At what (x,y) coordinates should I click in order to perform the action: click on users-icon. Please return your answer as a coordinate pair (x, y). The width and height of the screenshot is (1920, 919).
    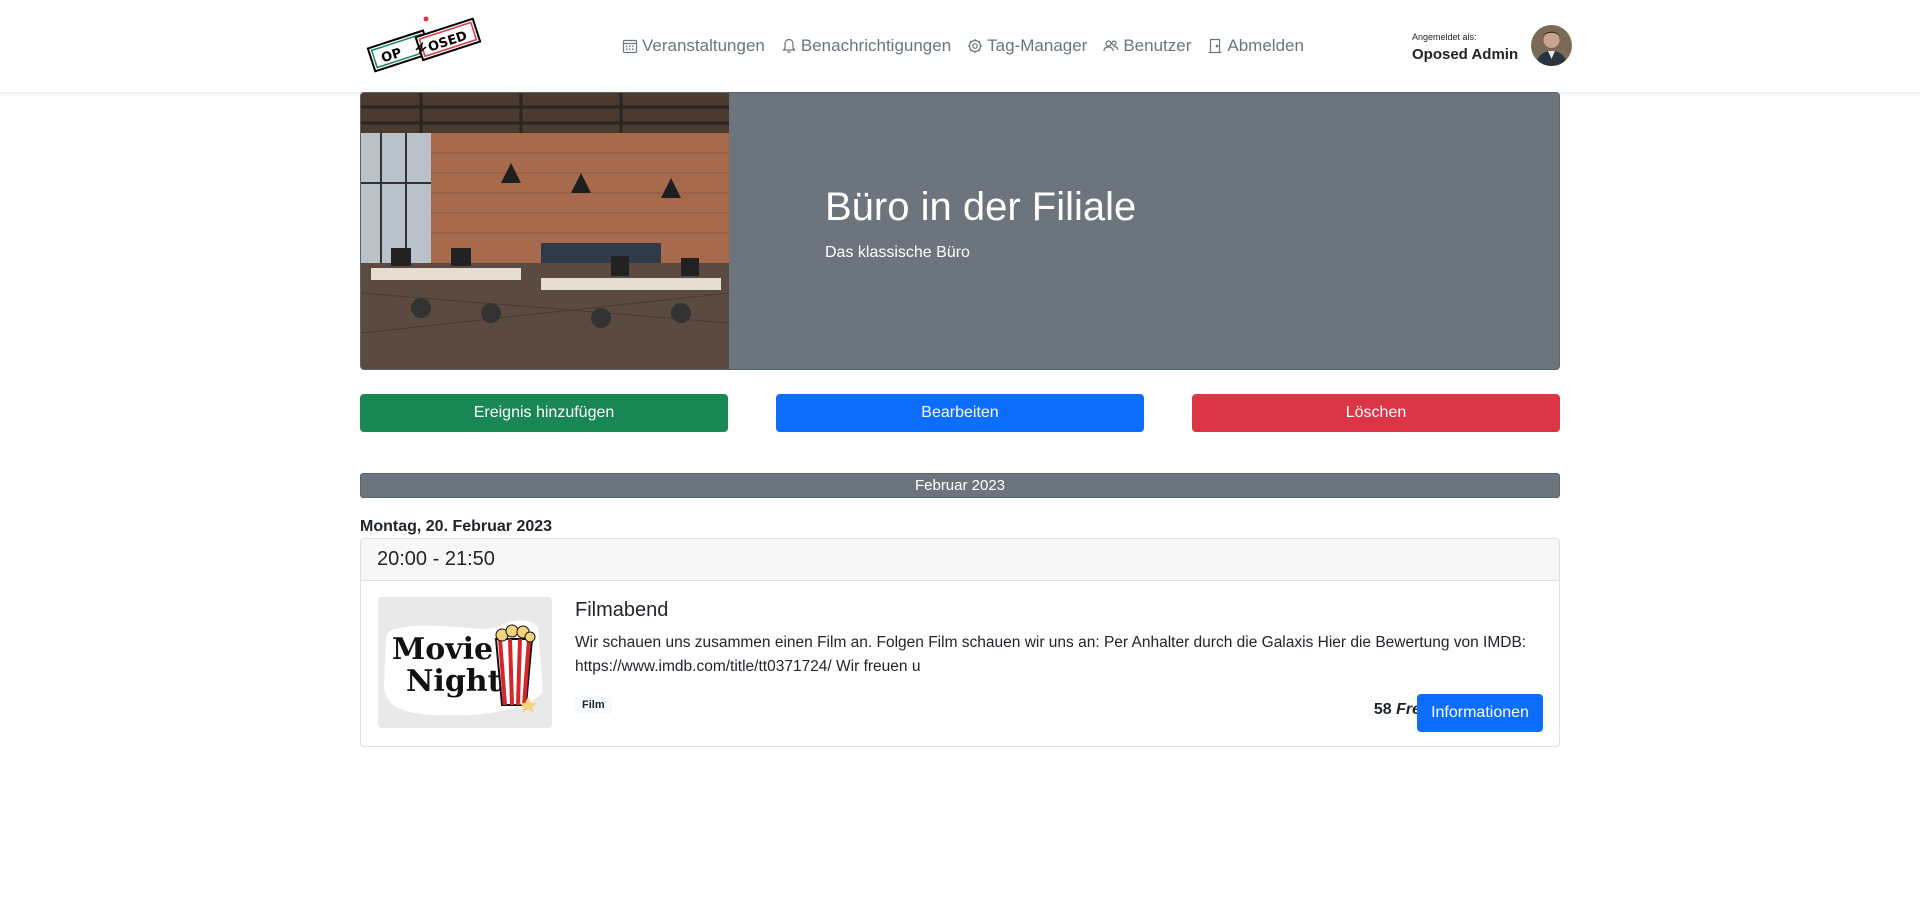
    Looking at the image, I should click on (1111, 46).